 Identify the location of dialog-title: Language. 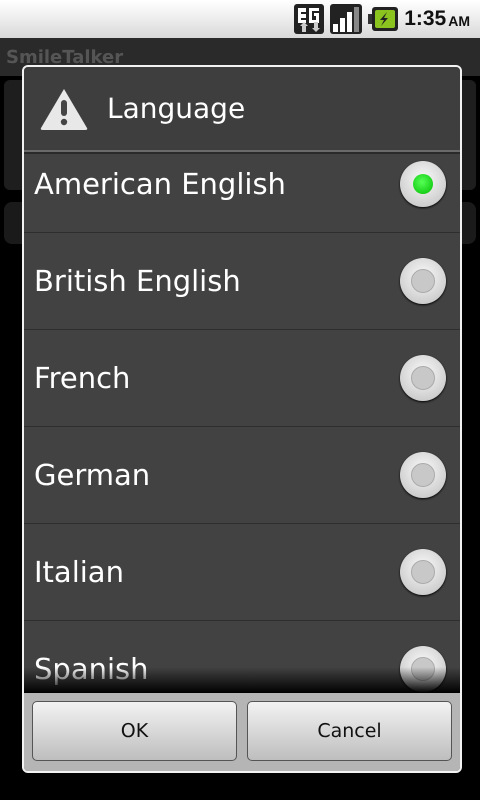
(176, 108).